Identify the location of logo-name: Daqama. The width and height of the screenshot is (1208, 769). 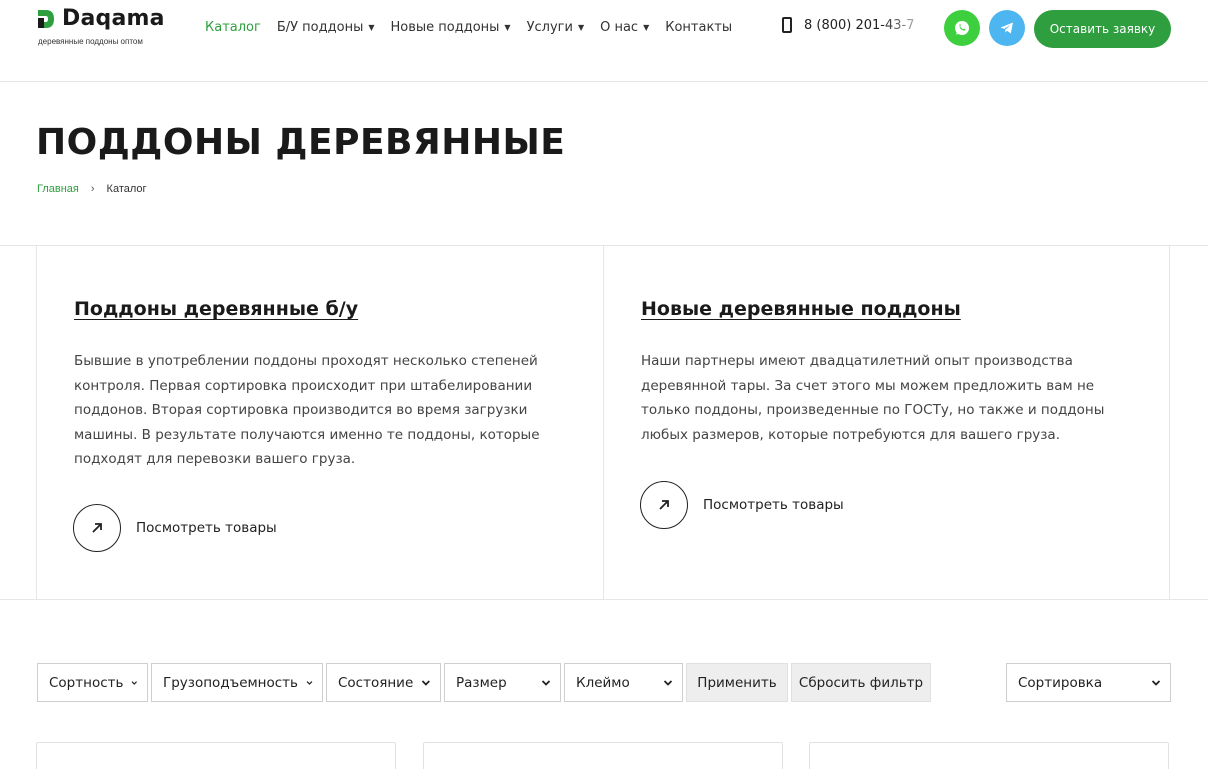
(113, 18).